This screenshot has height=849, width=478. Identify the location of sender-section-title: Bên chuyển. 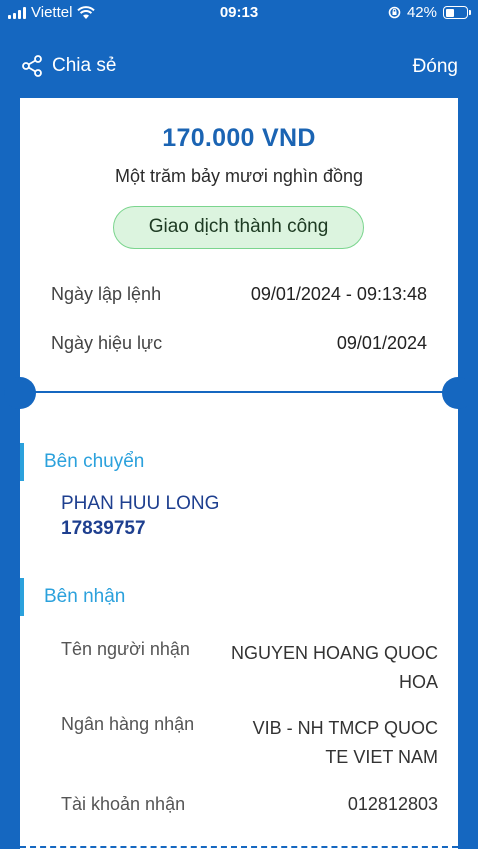
(82, 462).